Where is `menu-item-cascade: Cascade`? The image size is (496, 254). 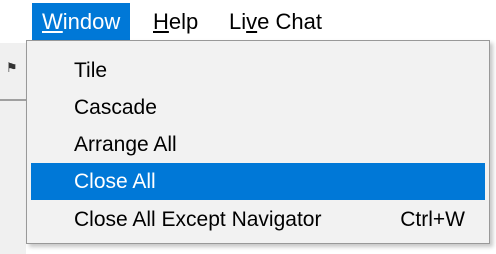
menu-item-cascade: Cascade is located at coordinates (258, 107).